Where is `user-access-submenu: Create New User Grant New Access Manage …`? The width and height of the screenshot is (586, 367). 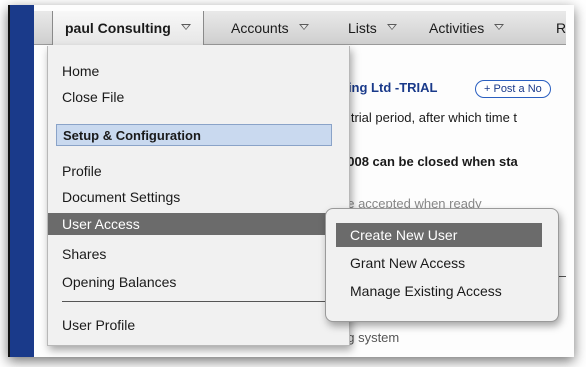
user-access-submenu: Create New User Grant New Access Manage … is located at coordinates (442, 265).